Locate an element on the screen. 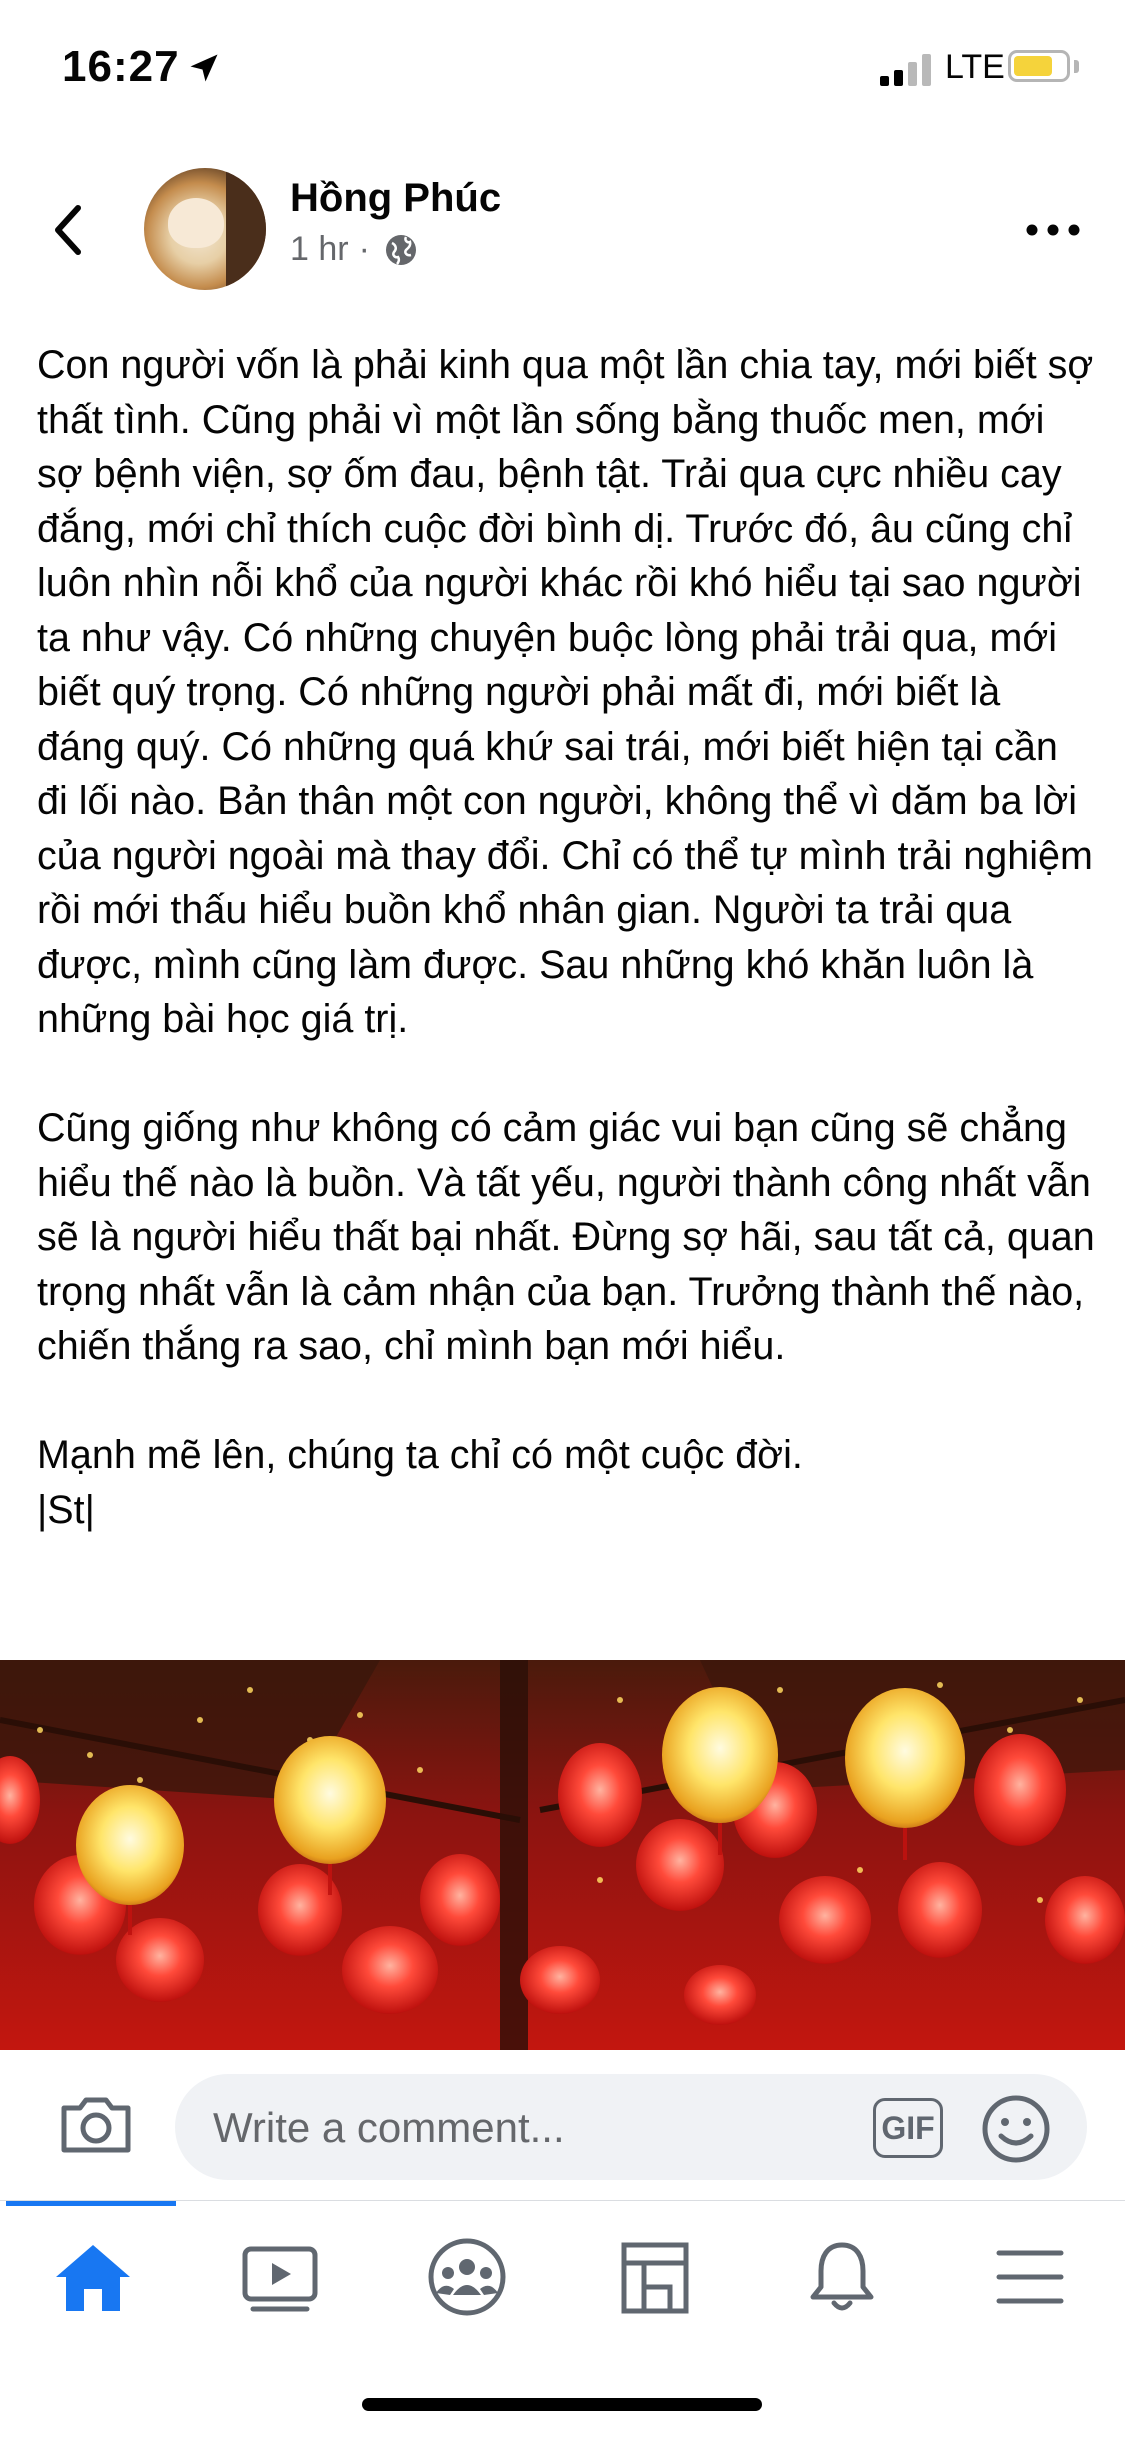 This screenshot has width=1125, height=2437. active-tab-indicator is located at coordinates (91, 2203).